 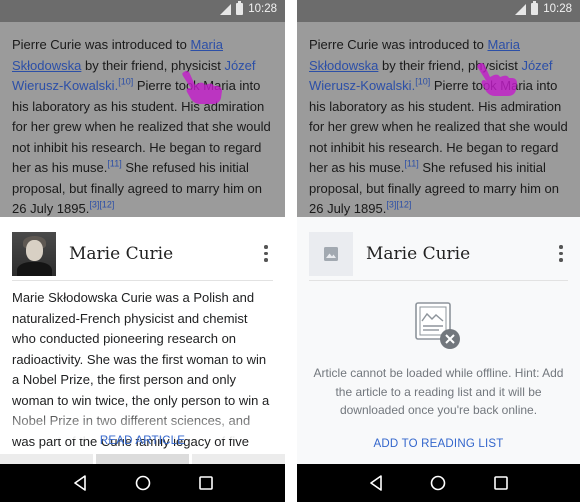 I want to click on article-offline-icon, so click(x=437, y=325).